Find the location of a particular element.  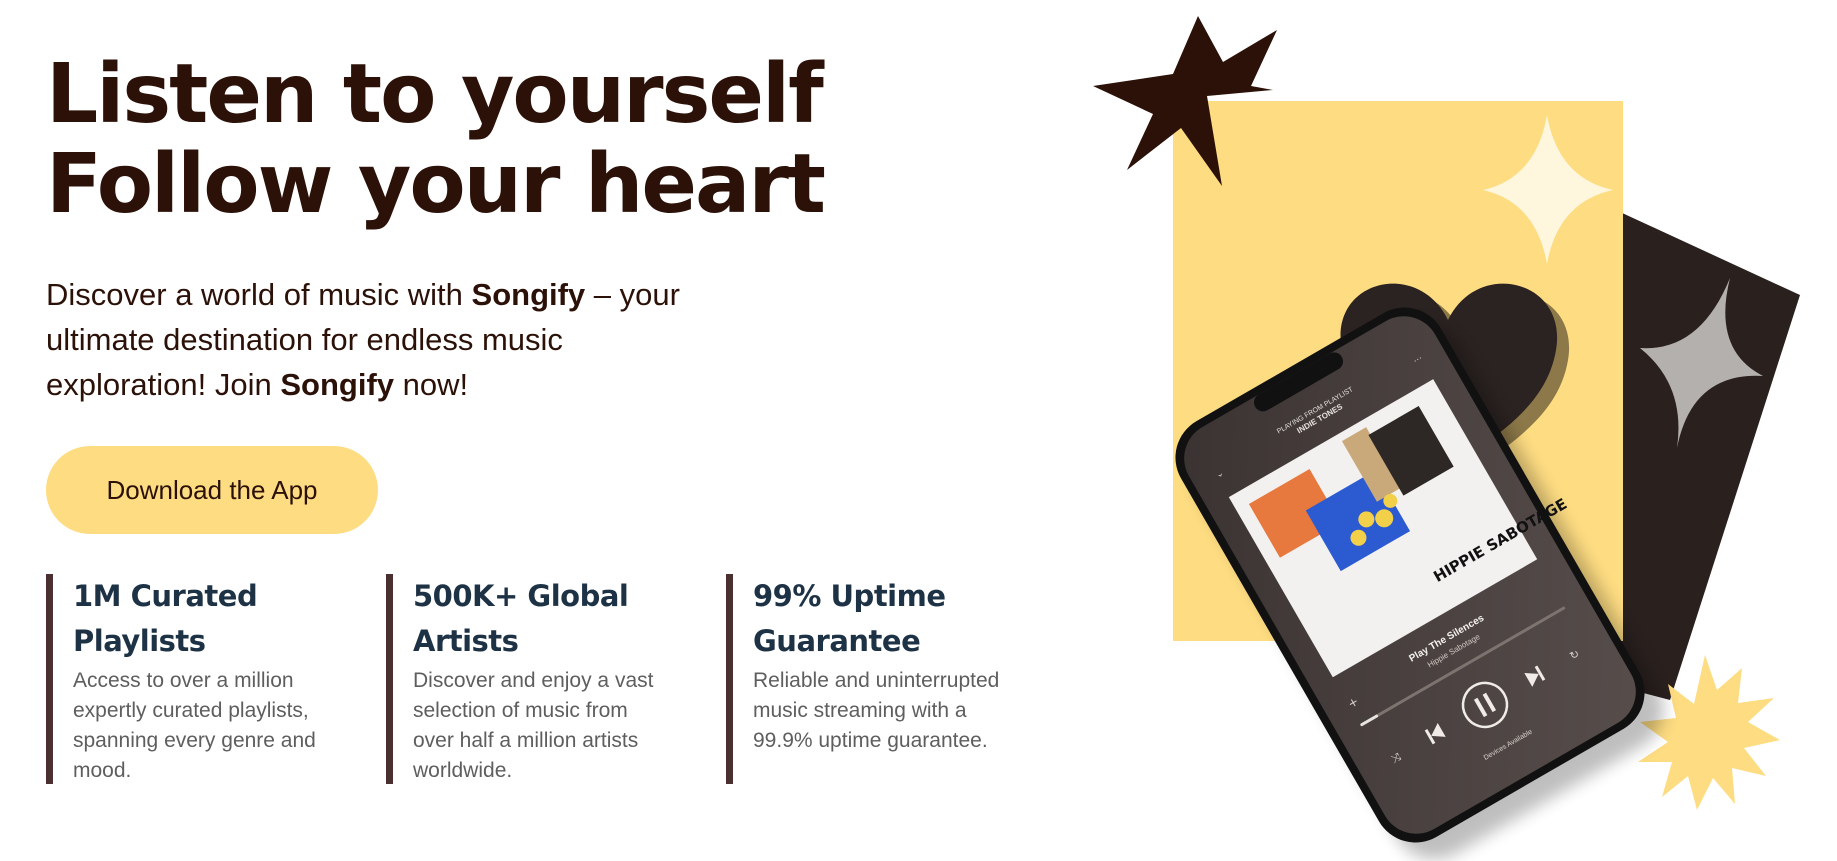

feature-title: 500K+ Global Artists is located at coordinates (521, 618).